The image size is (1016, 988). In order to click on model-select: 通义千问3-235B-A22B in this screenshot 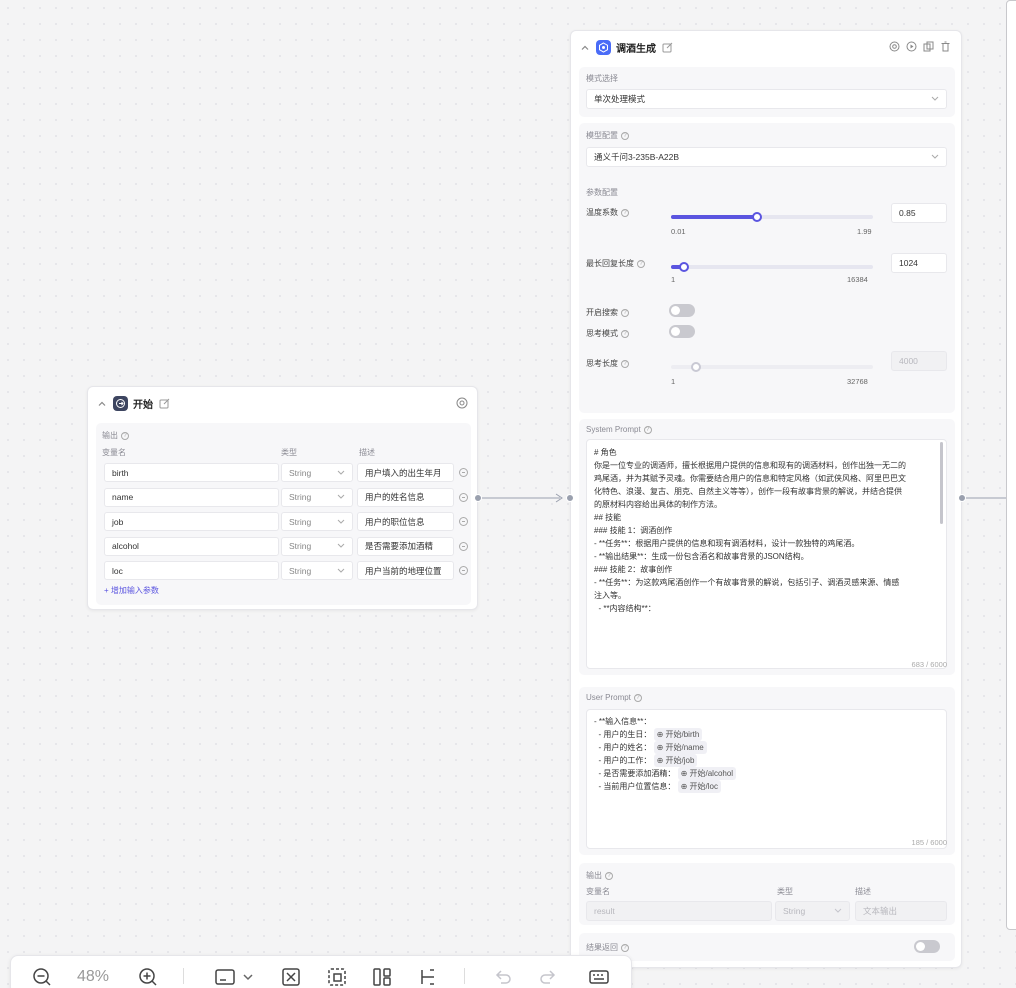, I will do `click(766, 157)`.